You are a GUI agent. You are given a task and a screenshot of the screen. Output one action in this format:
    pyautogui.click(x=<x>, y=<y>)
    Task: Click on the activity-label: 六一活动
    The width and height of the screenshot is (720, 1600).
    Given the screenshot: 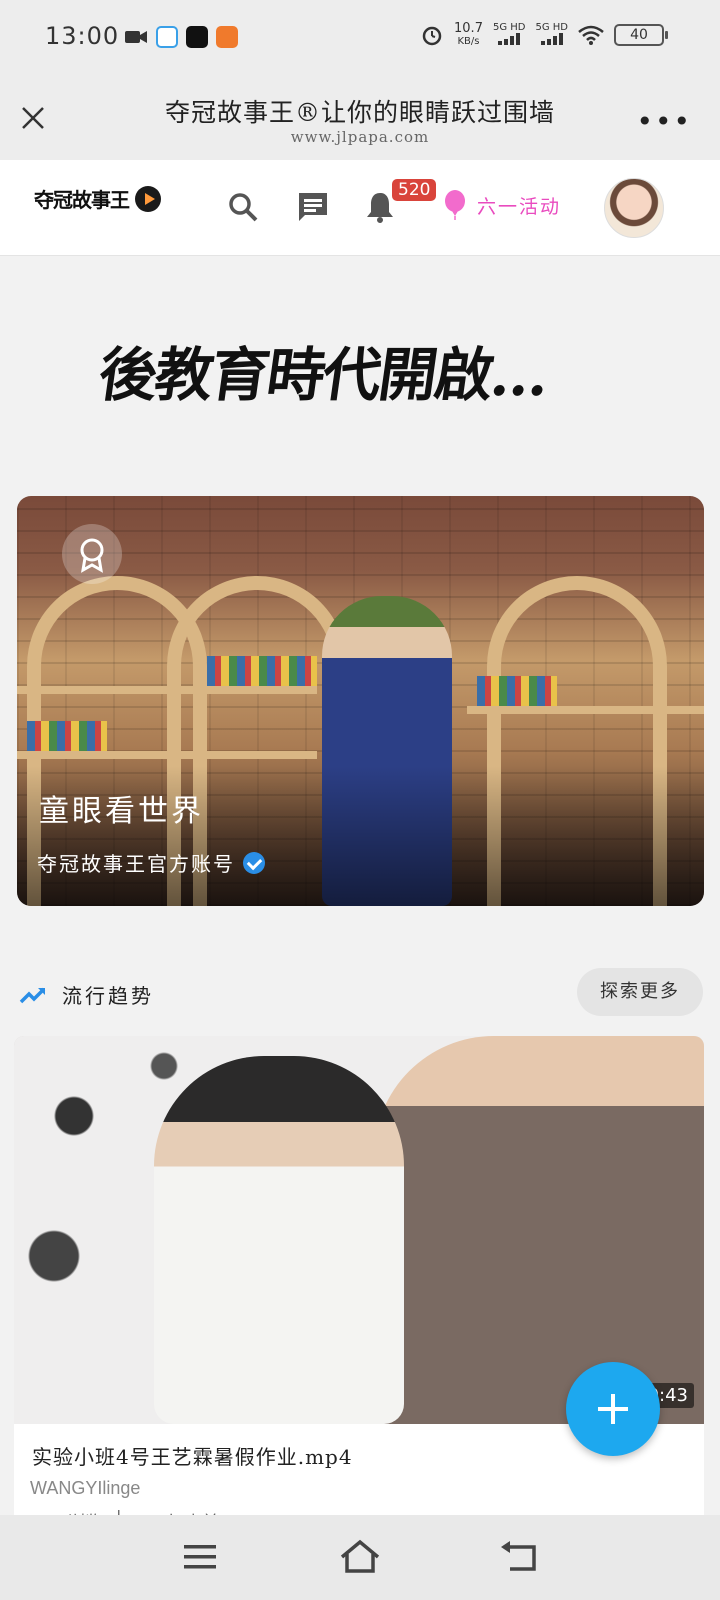 What is the action you would take?
    pyautogui.click(x=519, y=206)
    